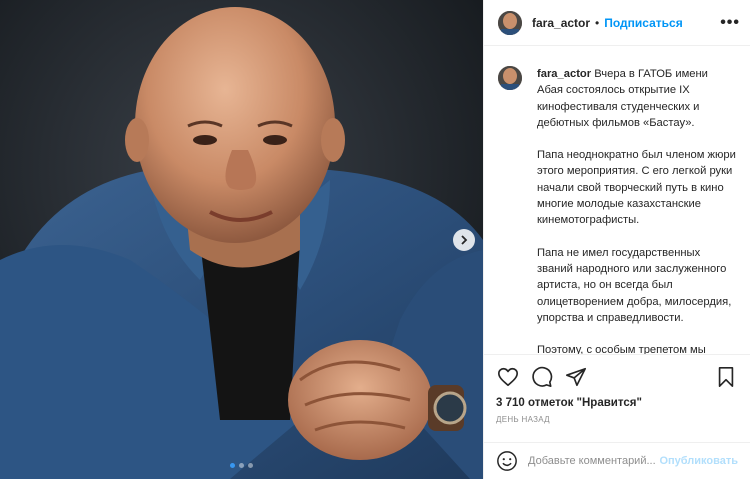  I want to click on post-actions: 3 710 отметок "Нравится" ДЕНЬ НАЗАД, so click(617, 389).